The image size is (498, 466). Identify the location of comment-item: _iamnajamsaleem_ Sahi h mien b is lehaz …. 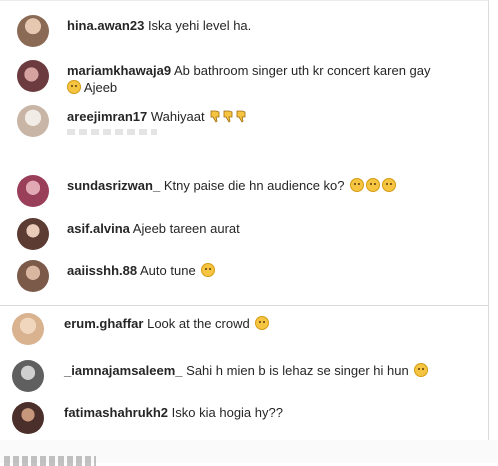
(240, 376).